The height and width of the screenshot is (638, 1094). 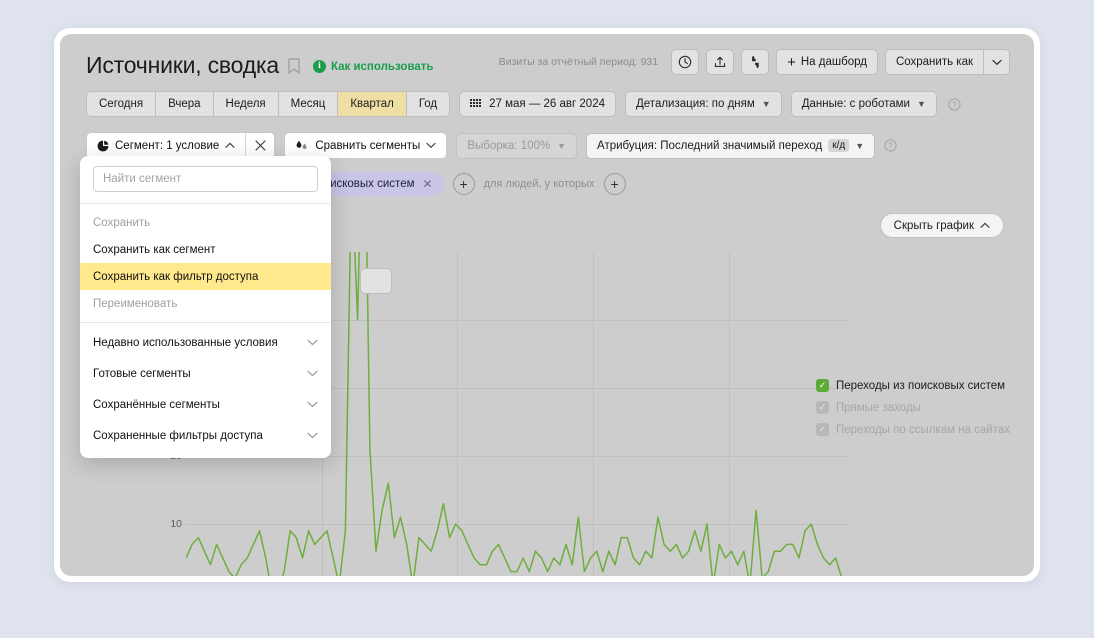 I want to click on hide-chart-button: Скрыть график, so click(x=941, y=225).